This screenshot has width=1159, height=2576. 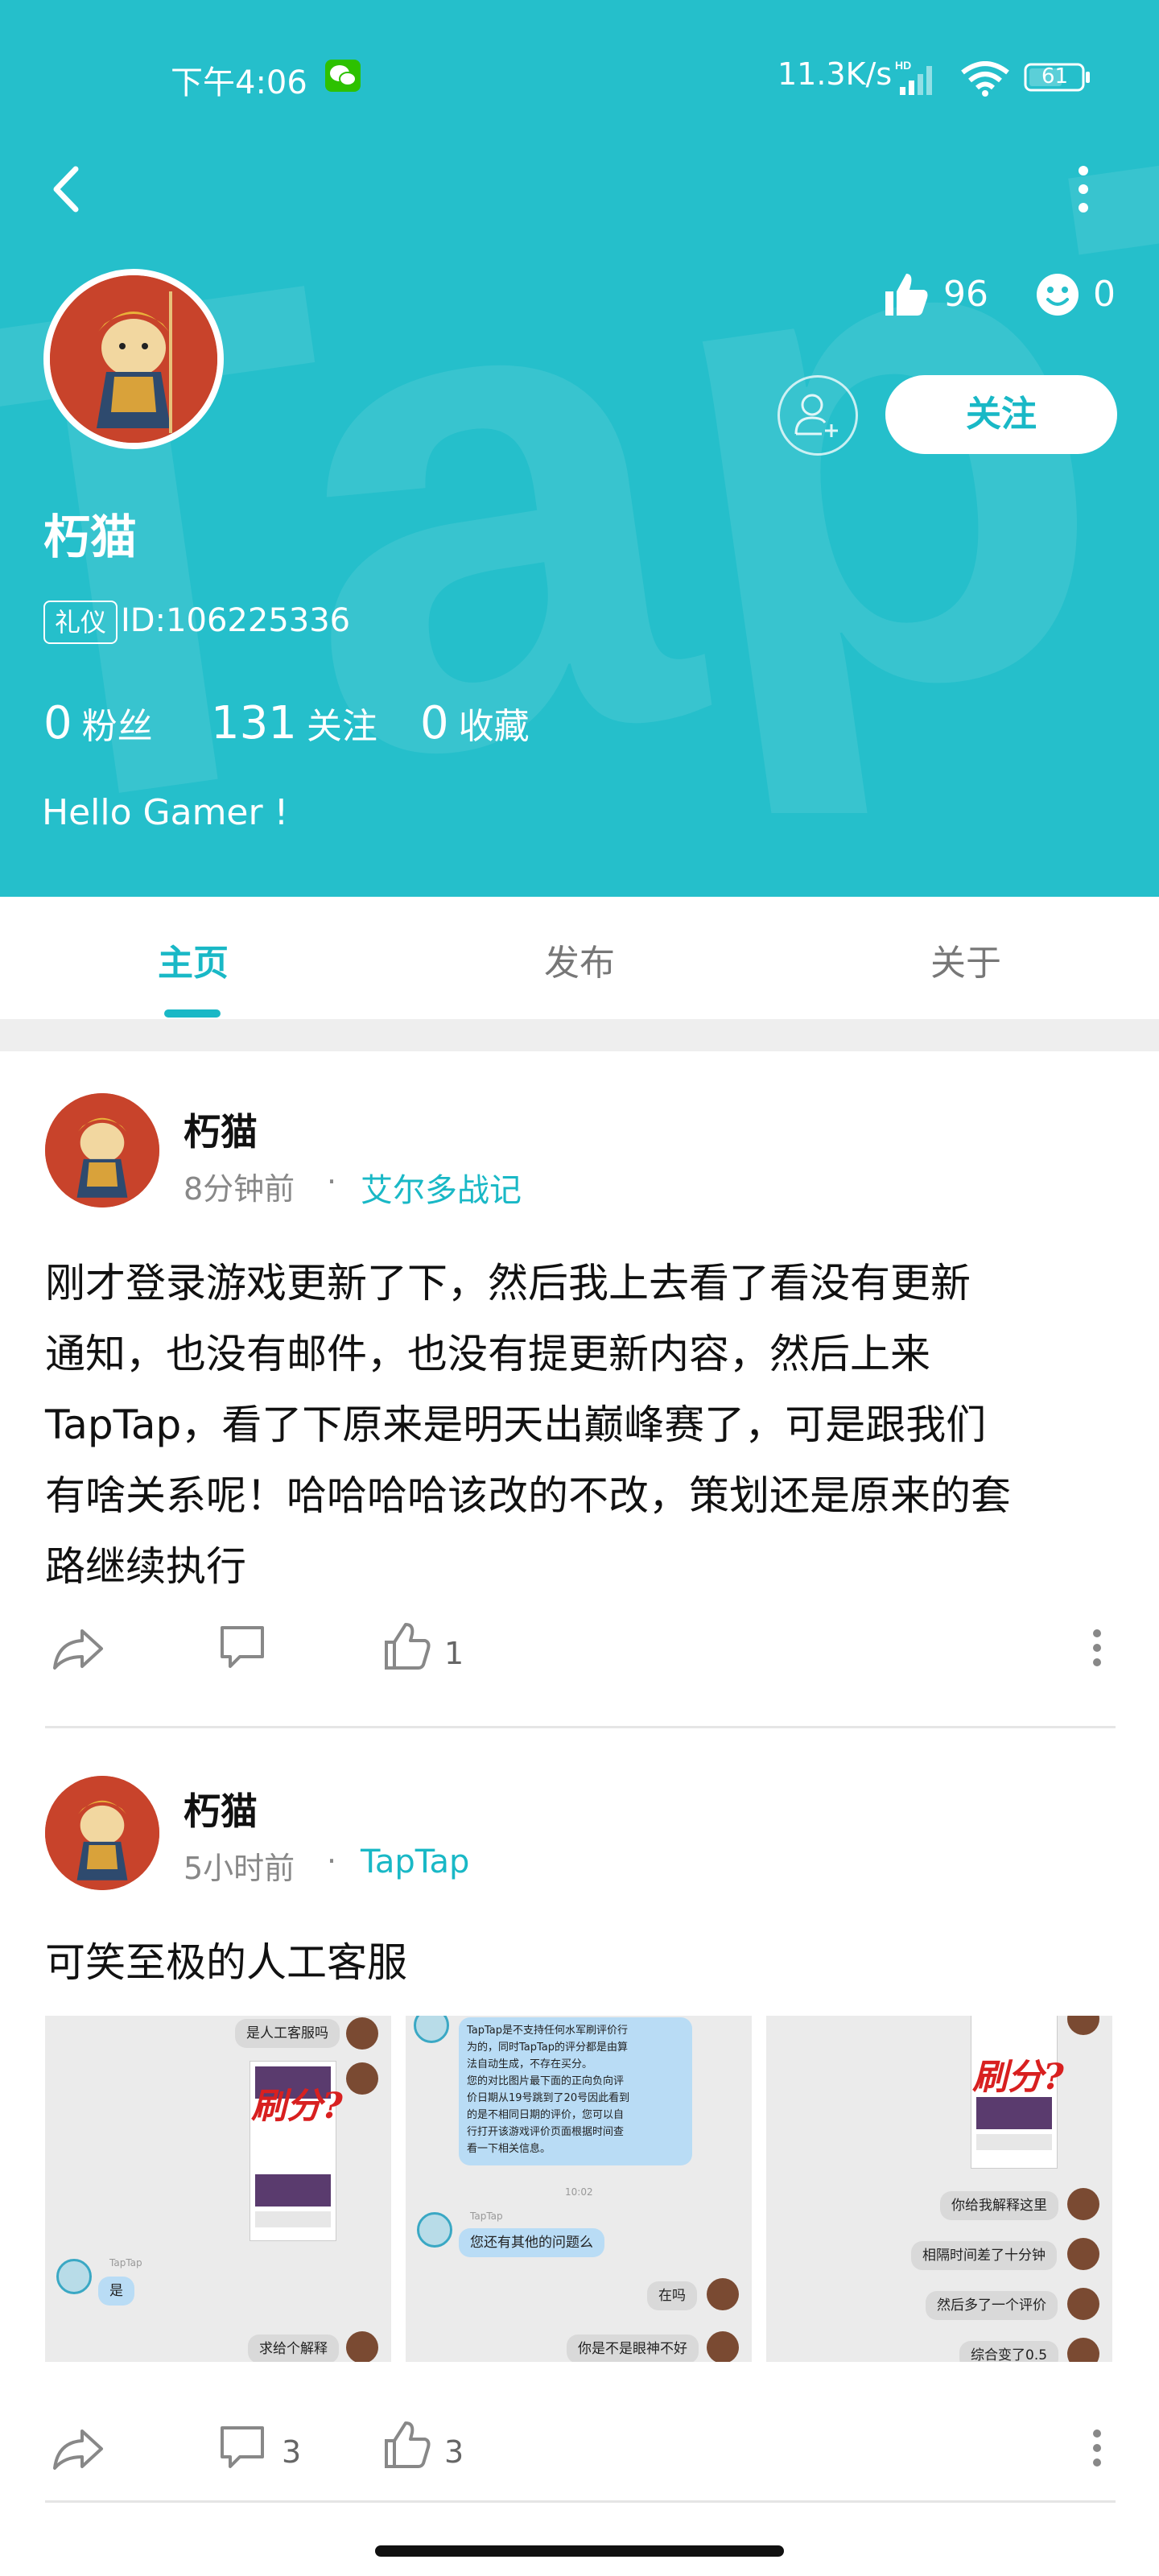 What do you see at coordinates (906, 295) in the screenshot?
I see `thumbs-up-icon` at bounding box center [906, 295].